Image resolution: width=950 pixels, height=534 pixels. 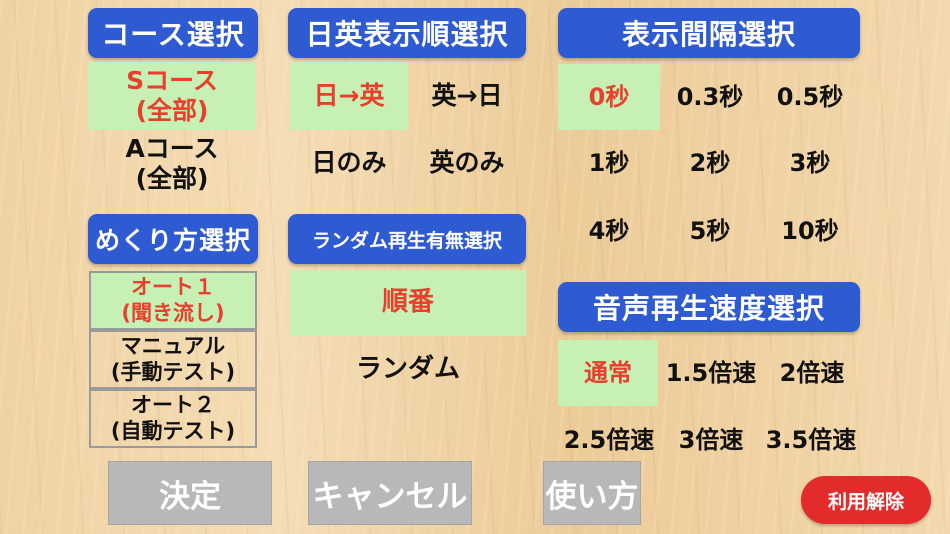 I want to click on flip-option-auto1-desc: (聞き流し), so click(x=173, y=312).